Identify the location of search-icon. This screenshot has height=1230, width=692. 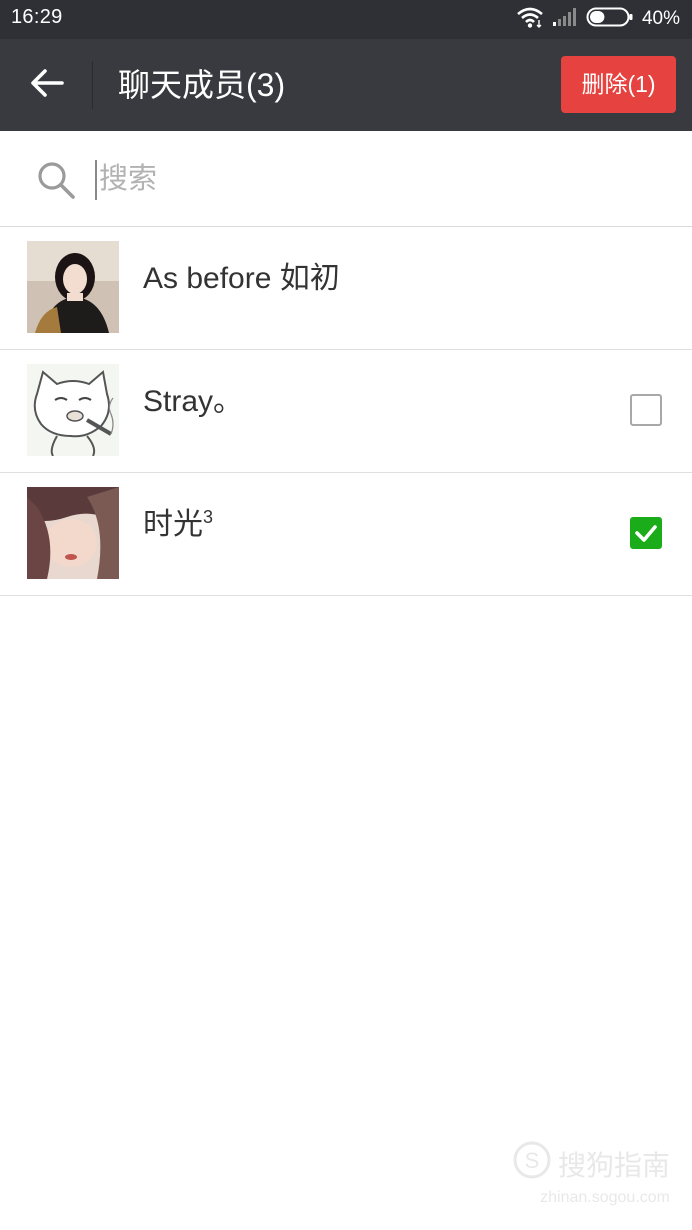
(56, 182).